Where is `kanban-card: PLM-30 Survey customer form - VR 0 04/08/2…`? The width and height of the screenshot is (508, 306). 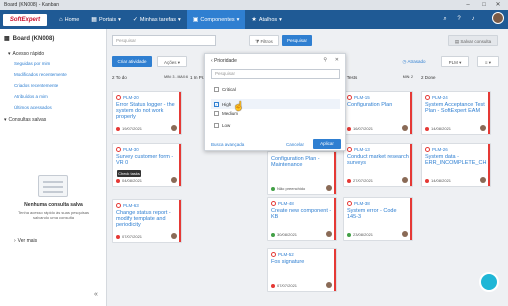
kanban-card: PLM-30 Survey customer form - VR 0 04/08/2… is located at coordinates (147, 165).